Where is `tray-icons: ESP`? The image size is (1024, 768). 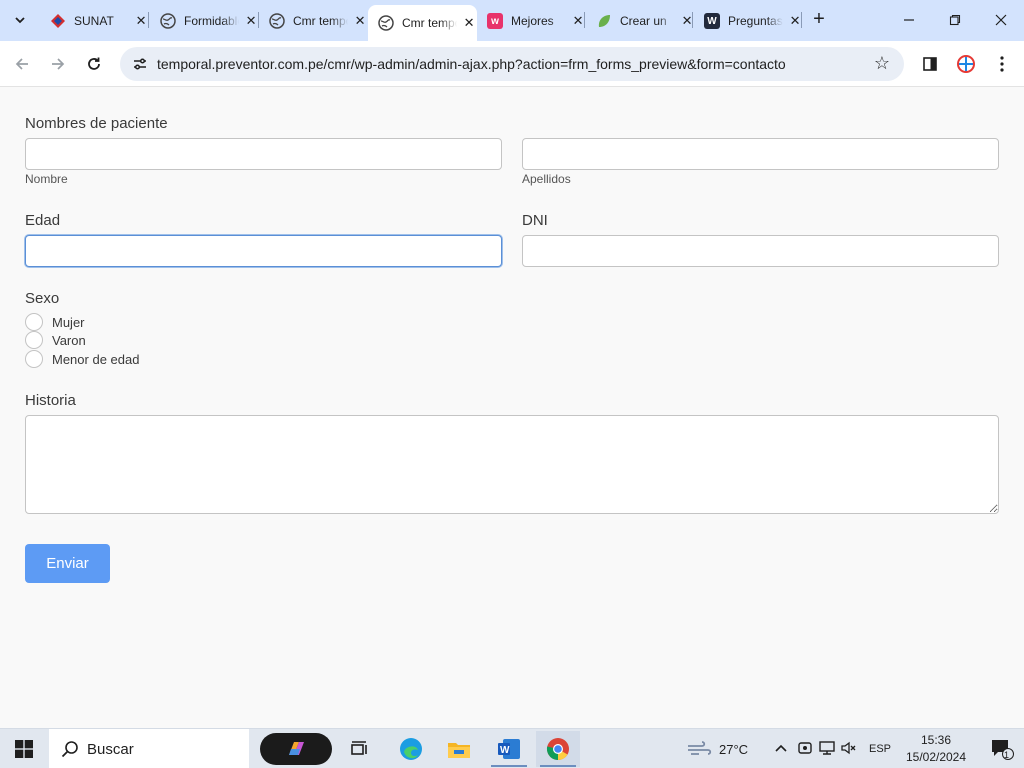 tray-icons: ESP is located at coordinates (831, 748).